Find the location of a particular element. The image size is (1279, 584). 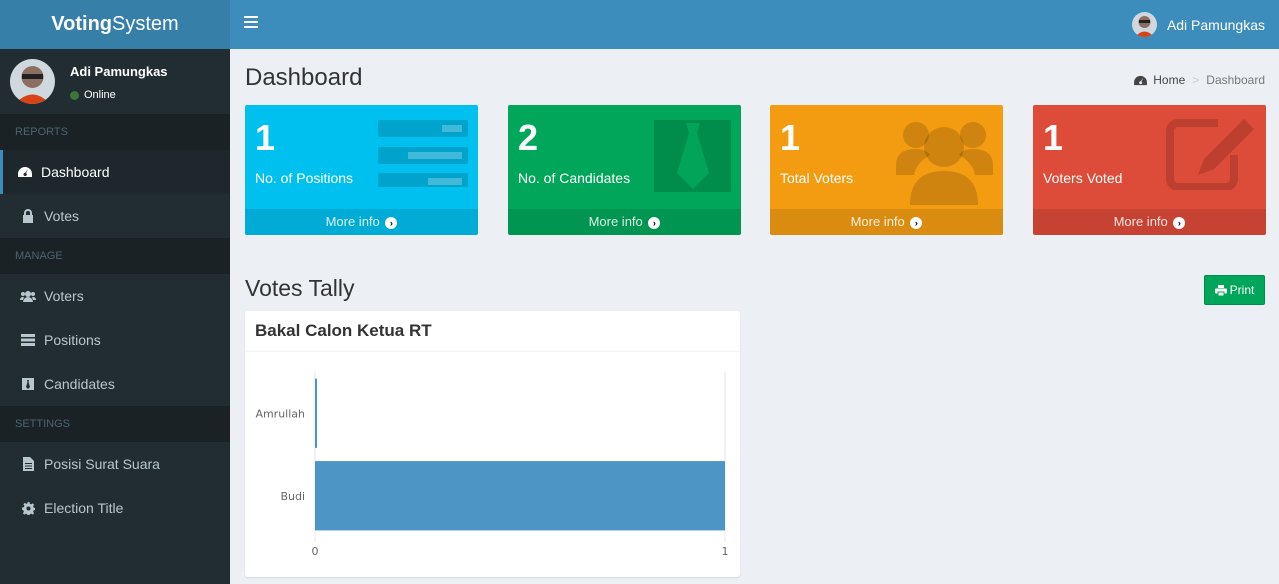

sidebar-item-dashboard: Dashboard is located at coordinates (115, 172).